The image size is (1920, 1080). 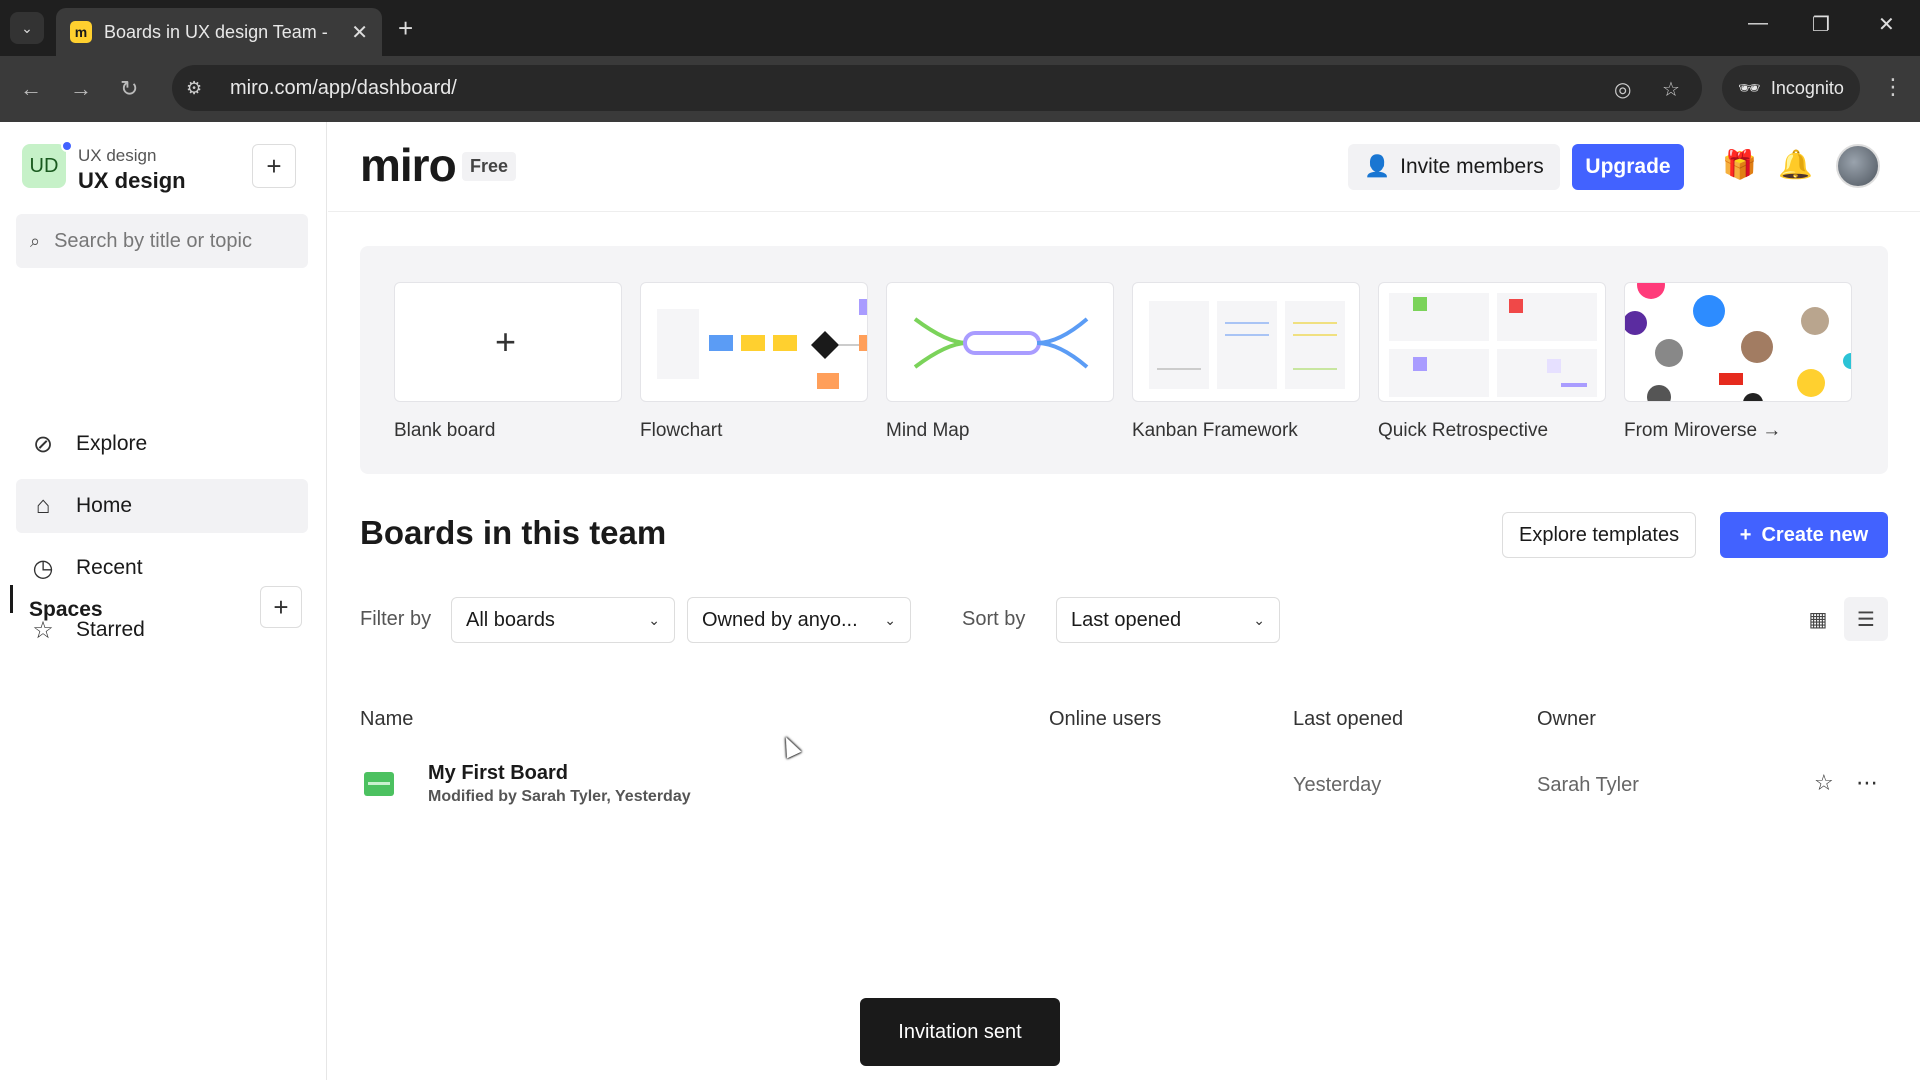 I want to click on window-close-icon: ✕, so click(x=1886, y=24).